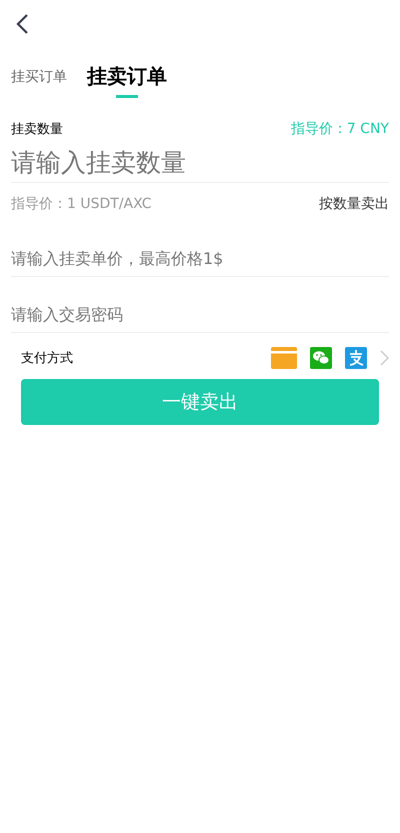 Image resolution: width=400 pixels, height=833 pixels. Describe the element at coordinates (81, 204) in the screenshot. I see `rate-text: 指导价：1 USDT/AXC` at that location.